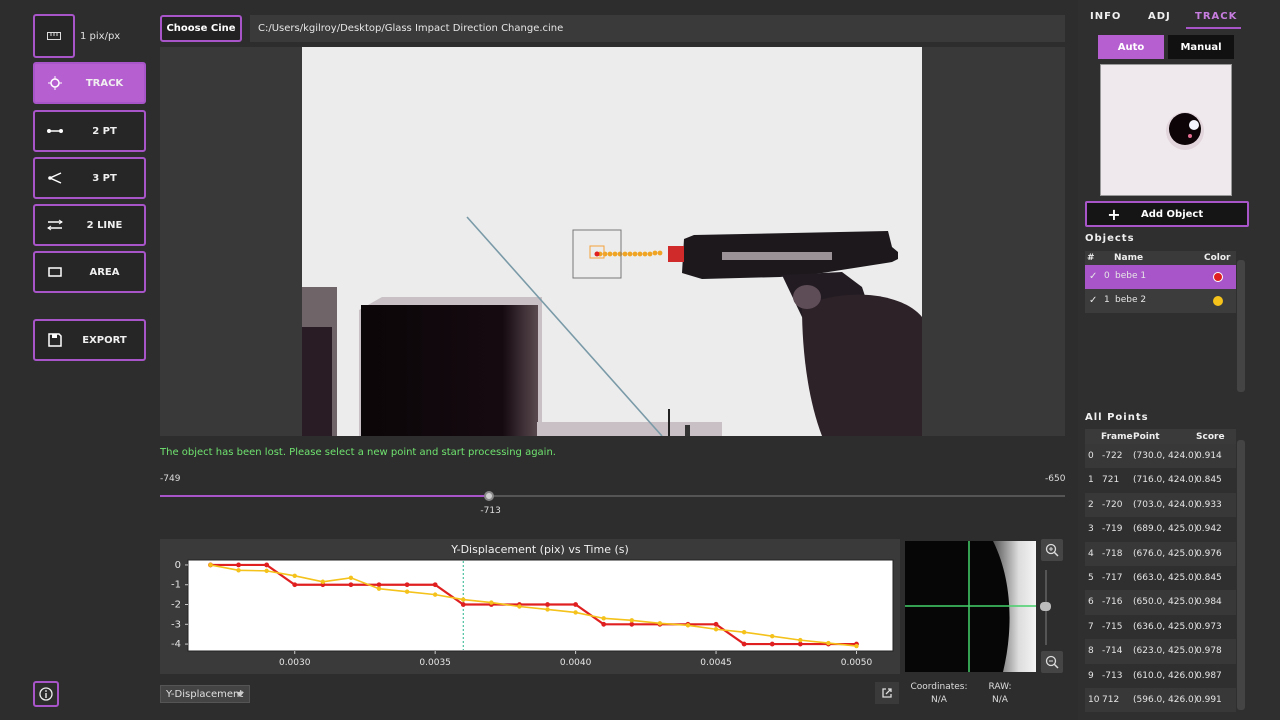  Describe the element at coordinates (1131, 47) in the screenshot. I see `mode-auto-button: Auto` at that location.